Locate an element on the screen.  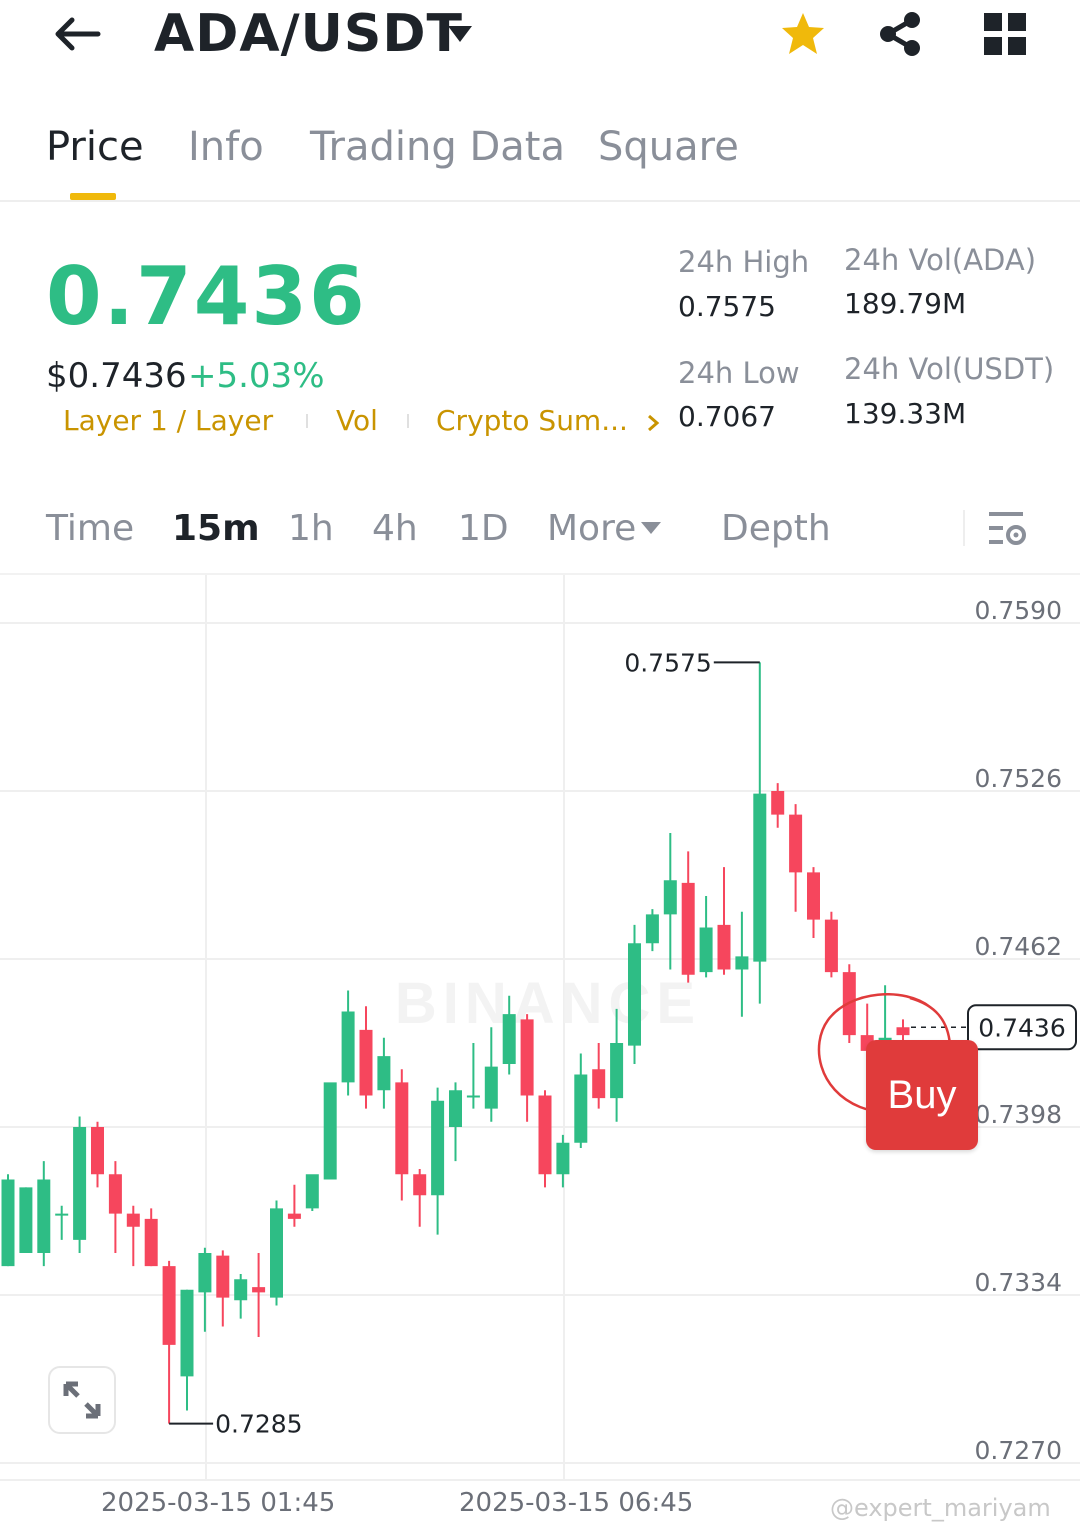
vol-quote-label: 24h Vol(USDT) is located at coordinates (949, 369).